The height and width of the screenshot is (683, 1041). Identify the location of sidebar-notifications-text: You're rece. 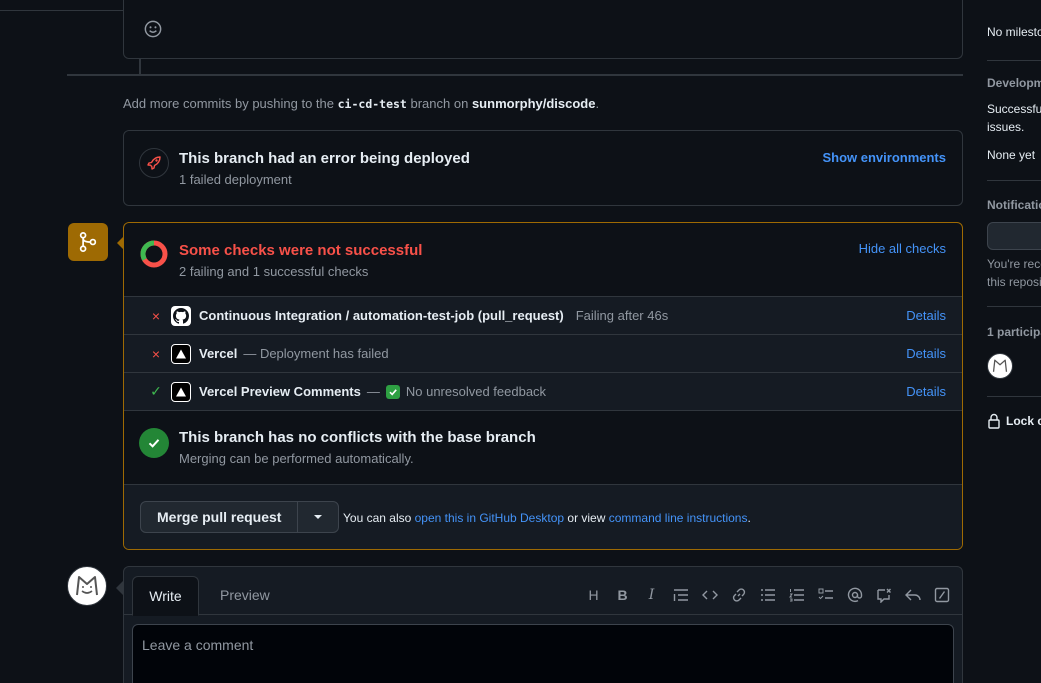
(1014, 264).